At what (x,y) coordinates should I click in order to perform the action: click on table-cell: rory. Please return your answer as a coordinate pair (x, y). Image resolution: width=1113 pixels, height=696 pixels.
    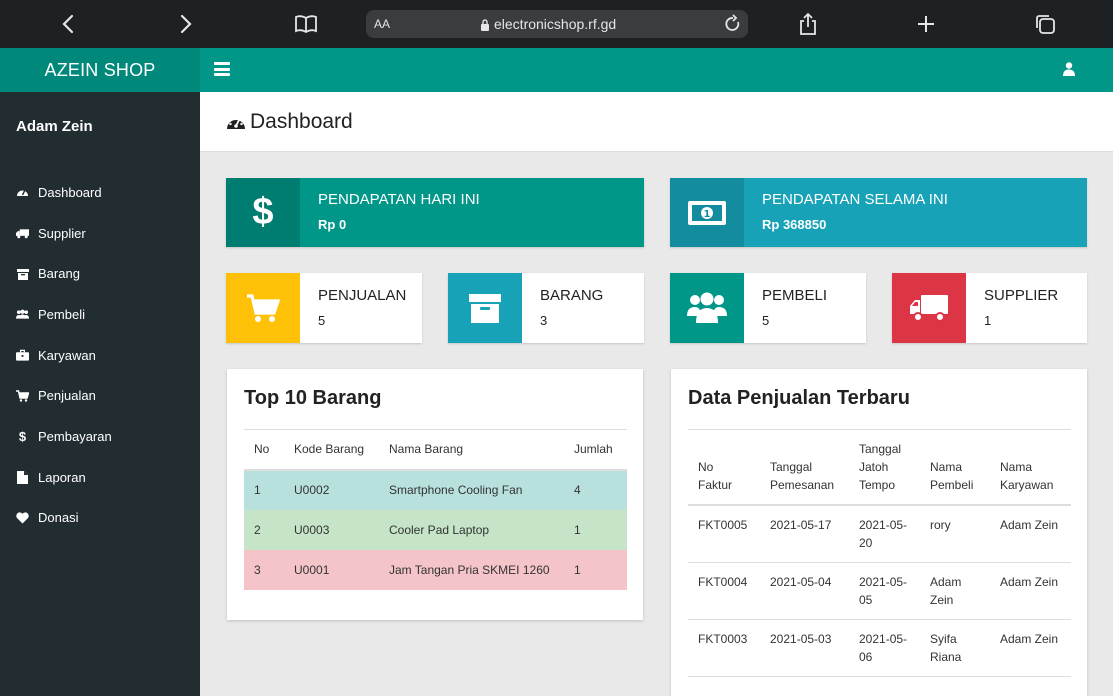
    Looking at the image, I should click on (955, 534).